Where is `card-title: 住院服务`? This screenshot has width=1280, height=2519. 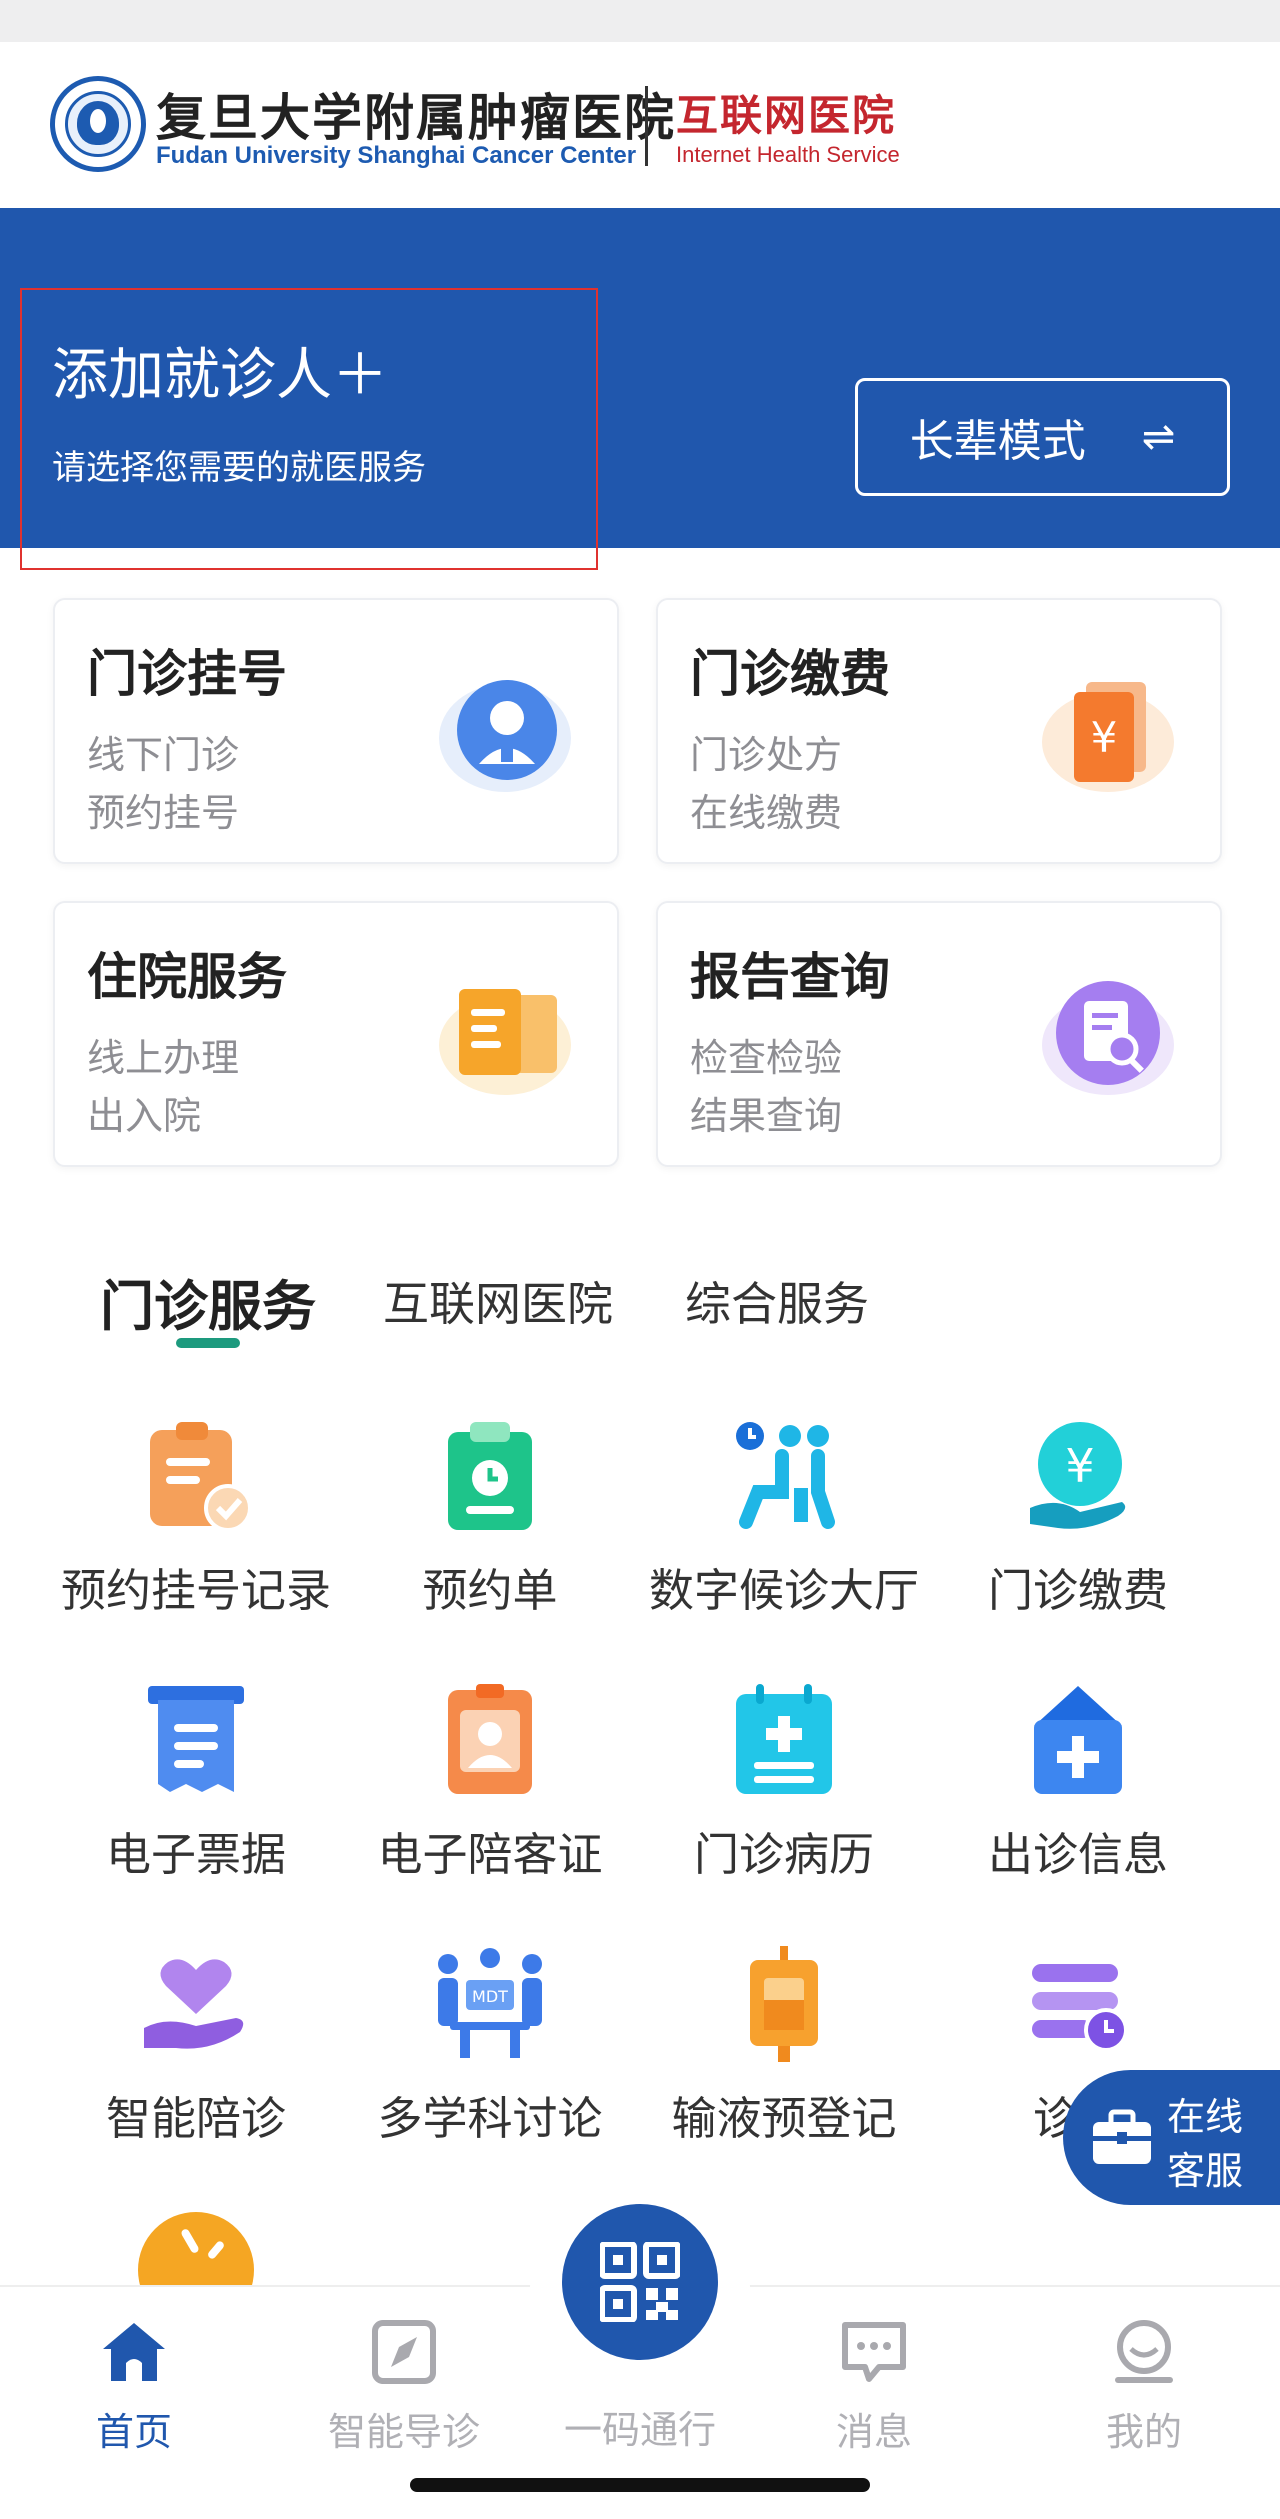
card-title: 住院服务 is located at coordinates (187, 977).